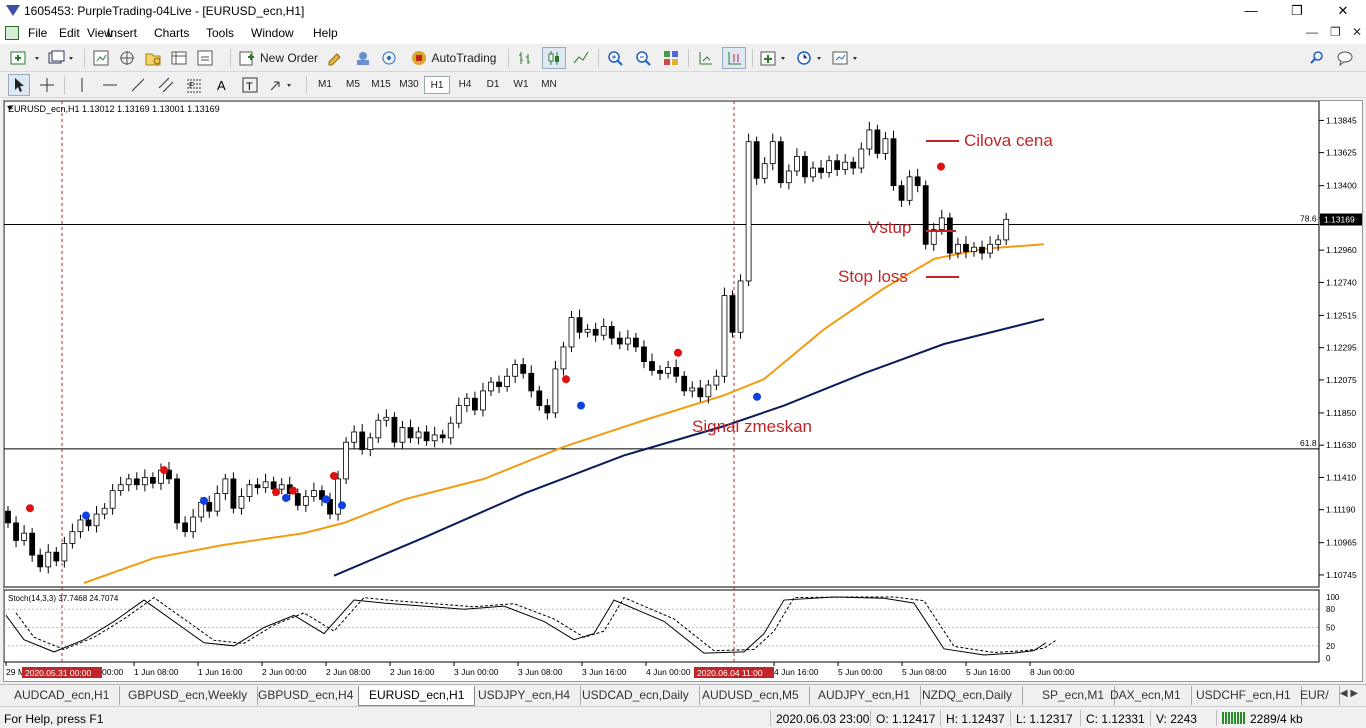 The width and height of the screenshot is (1366, 728). I want to click on timeframe-h4: H4, so click(465, 85).